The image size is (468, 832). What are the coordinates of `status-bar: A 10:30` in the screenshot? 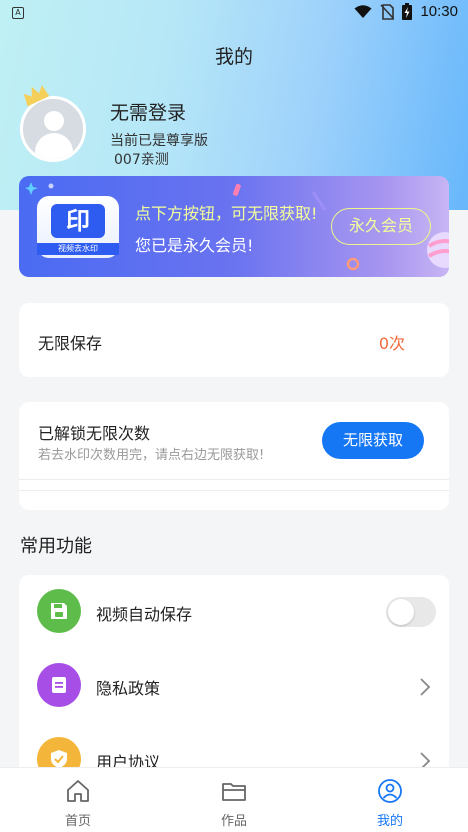 It's located at (234, 14).